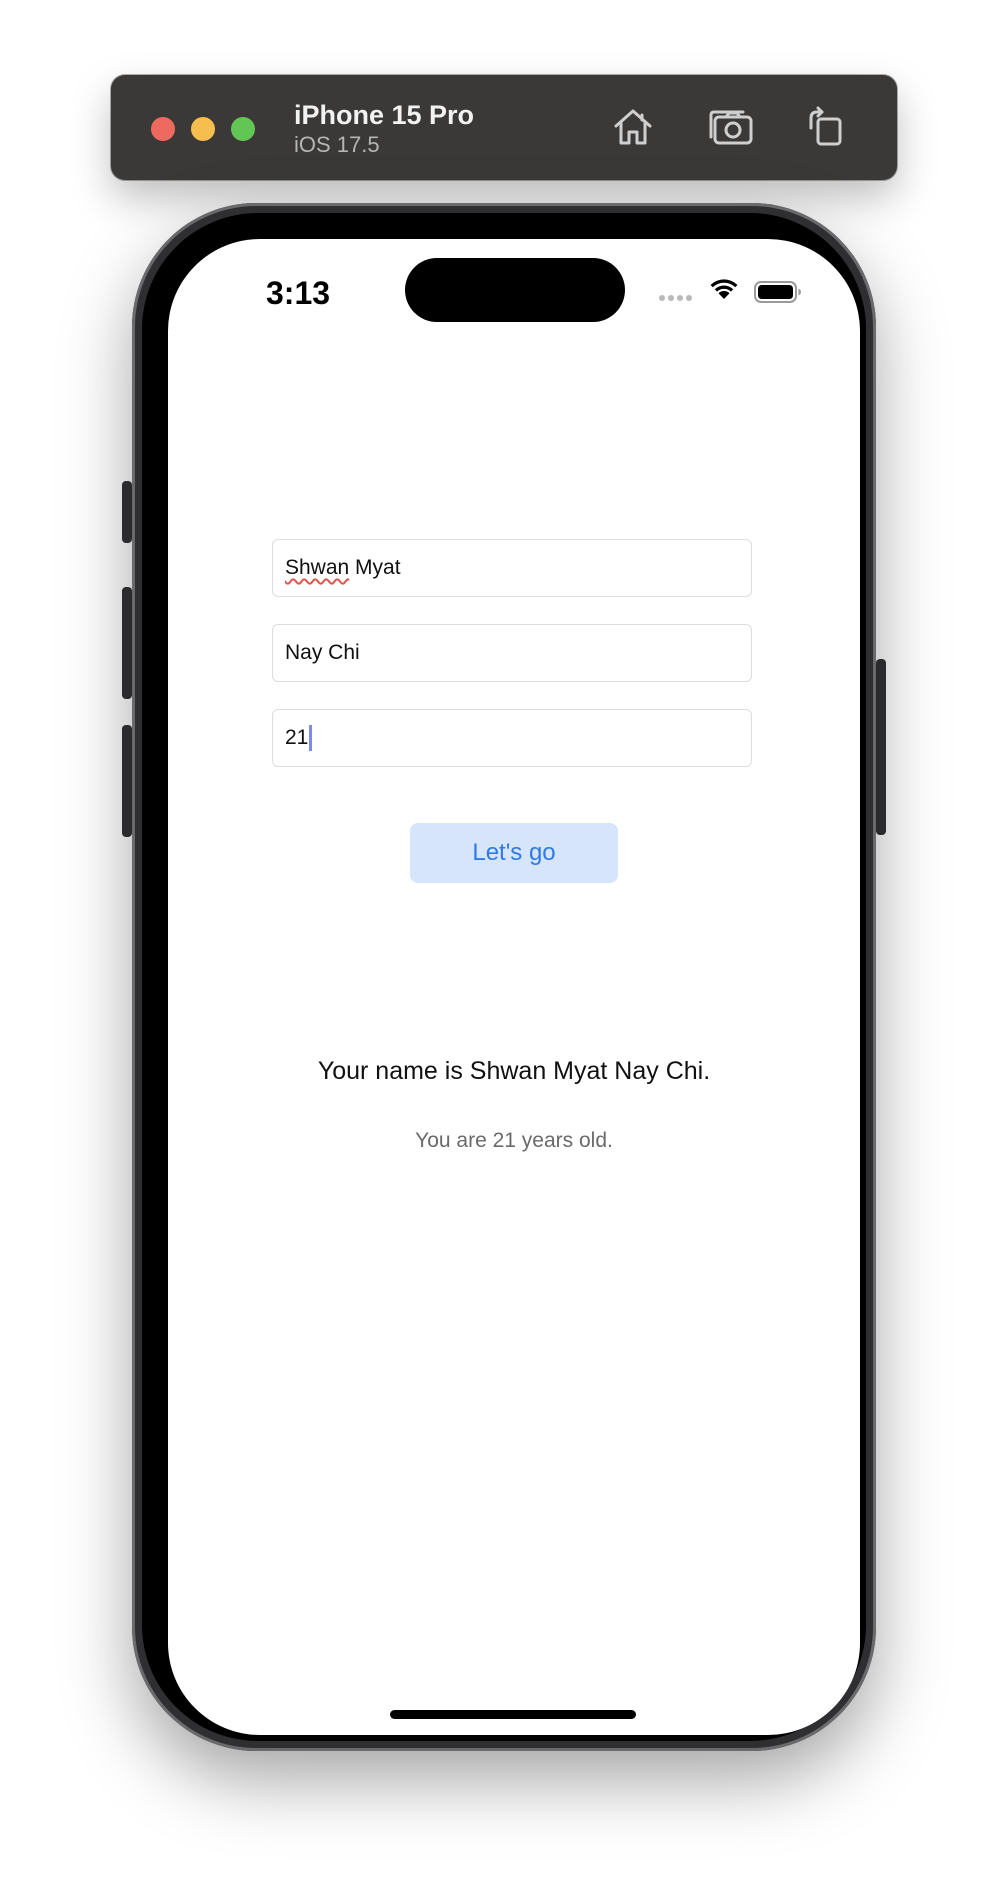 The height and width of the screenshot is (1902, 1008). What do you see at coordinates (777, 292) in the screenshot?
I see `battery-icon` at bounding box center [777, 292].